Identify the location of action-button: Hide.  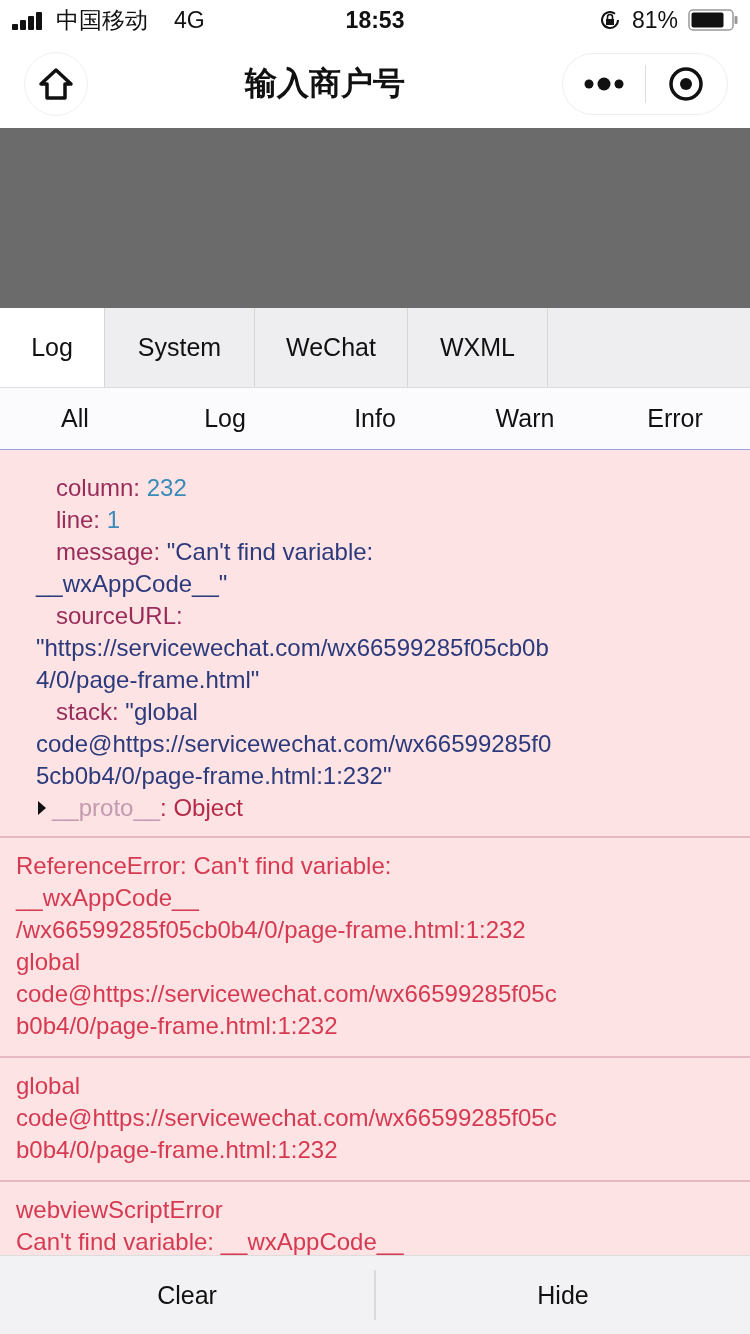
(563, 1295).